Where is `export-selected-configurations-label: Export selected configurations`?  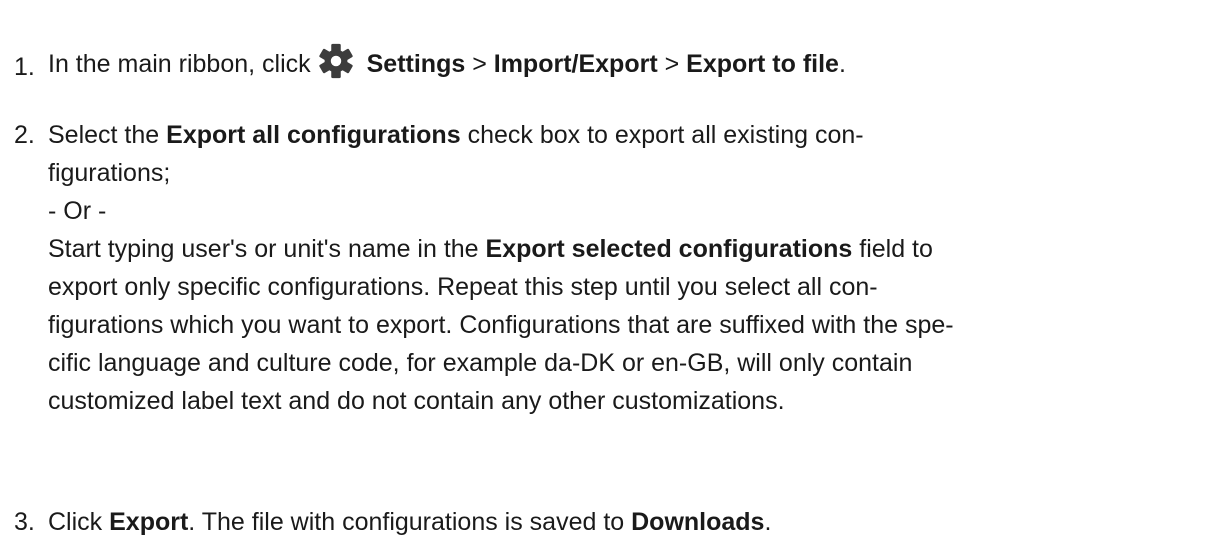 export-selected-configurations-label: Export selected configurations is located at coordinates (669, 249).